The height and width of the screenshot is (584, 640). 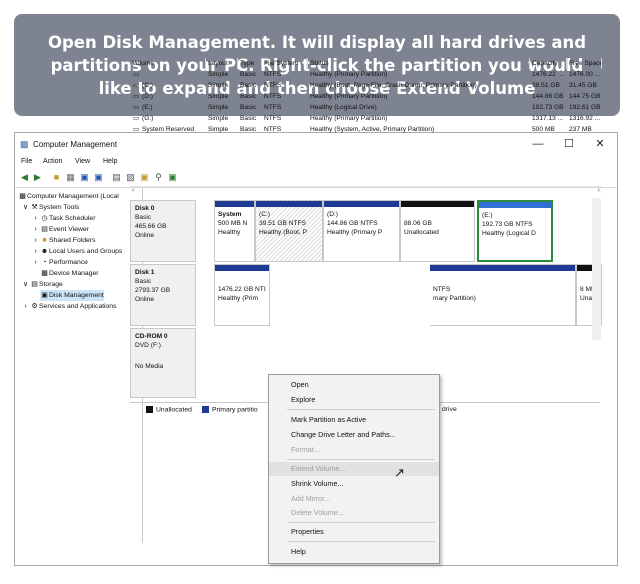 What do you see at coordinates (285, 63) in the screenshot?
I see `column-header-file-system: File System` at bounding box center [285, 63].